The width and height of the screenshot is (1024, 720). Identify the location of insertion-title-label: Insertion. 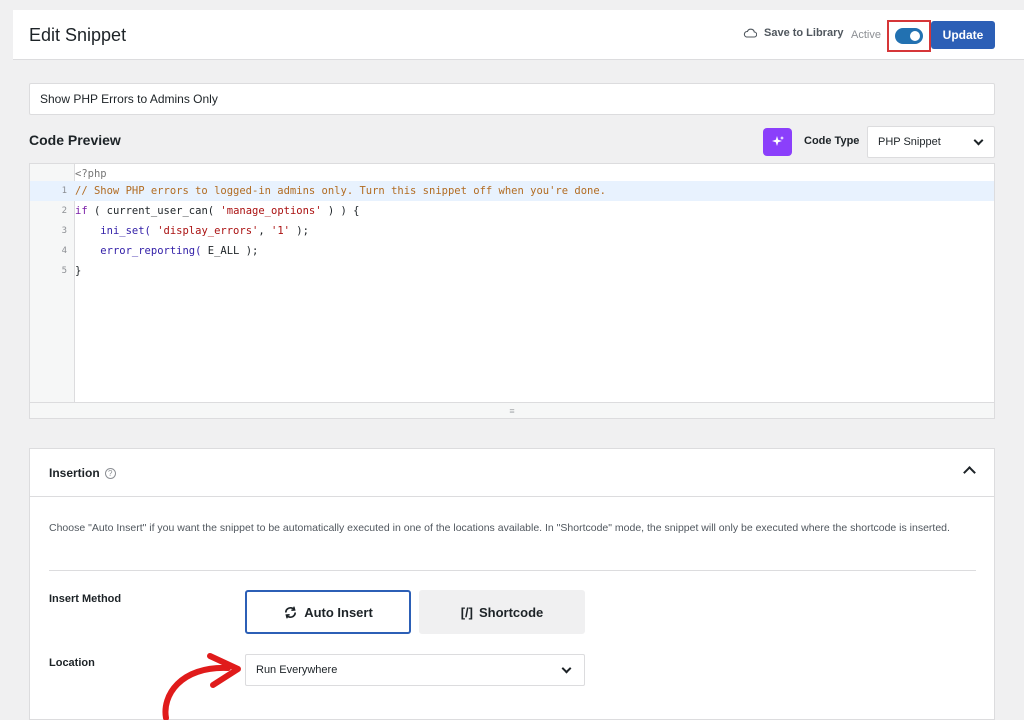
(74, 473).